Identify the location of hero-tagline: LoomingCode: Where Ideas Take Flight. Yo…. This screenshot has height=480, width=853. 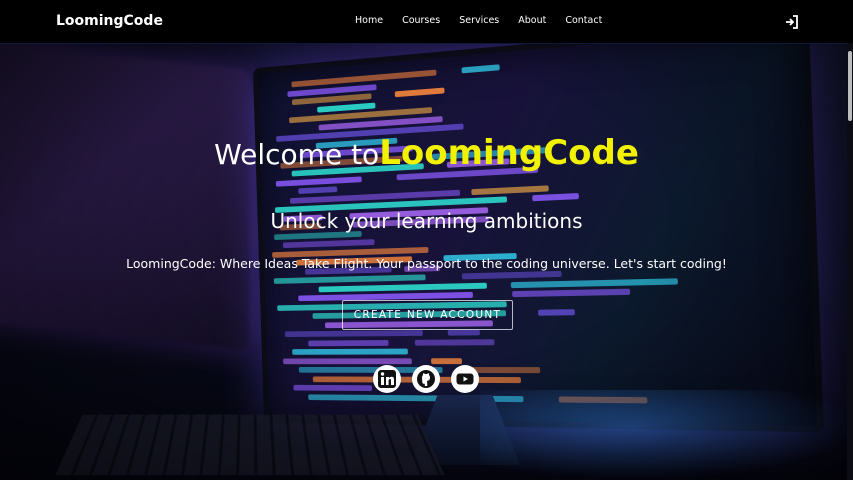
(426, 263).